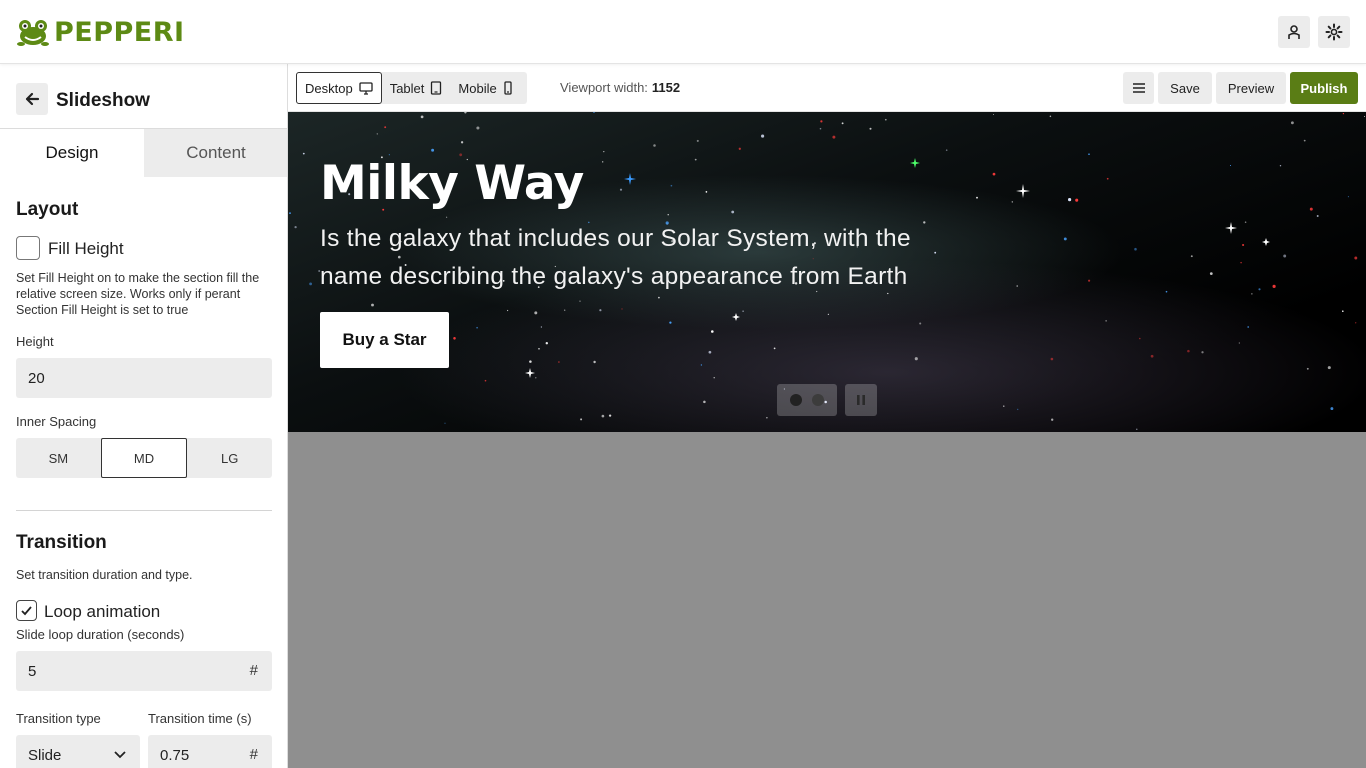 The image size is (1366, 768). I want to click on viewport-width: Viewport width: 1152, so click(620, 87).